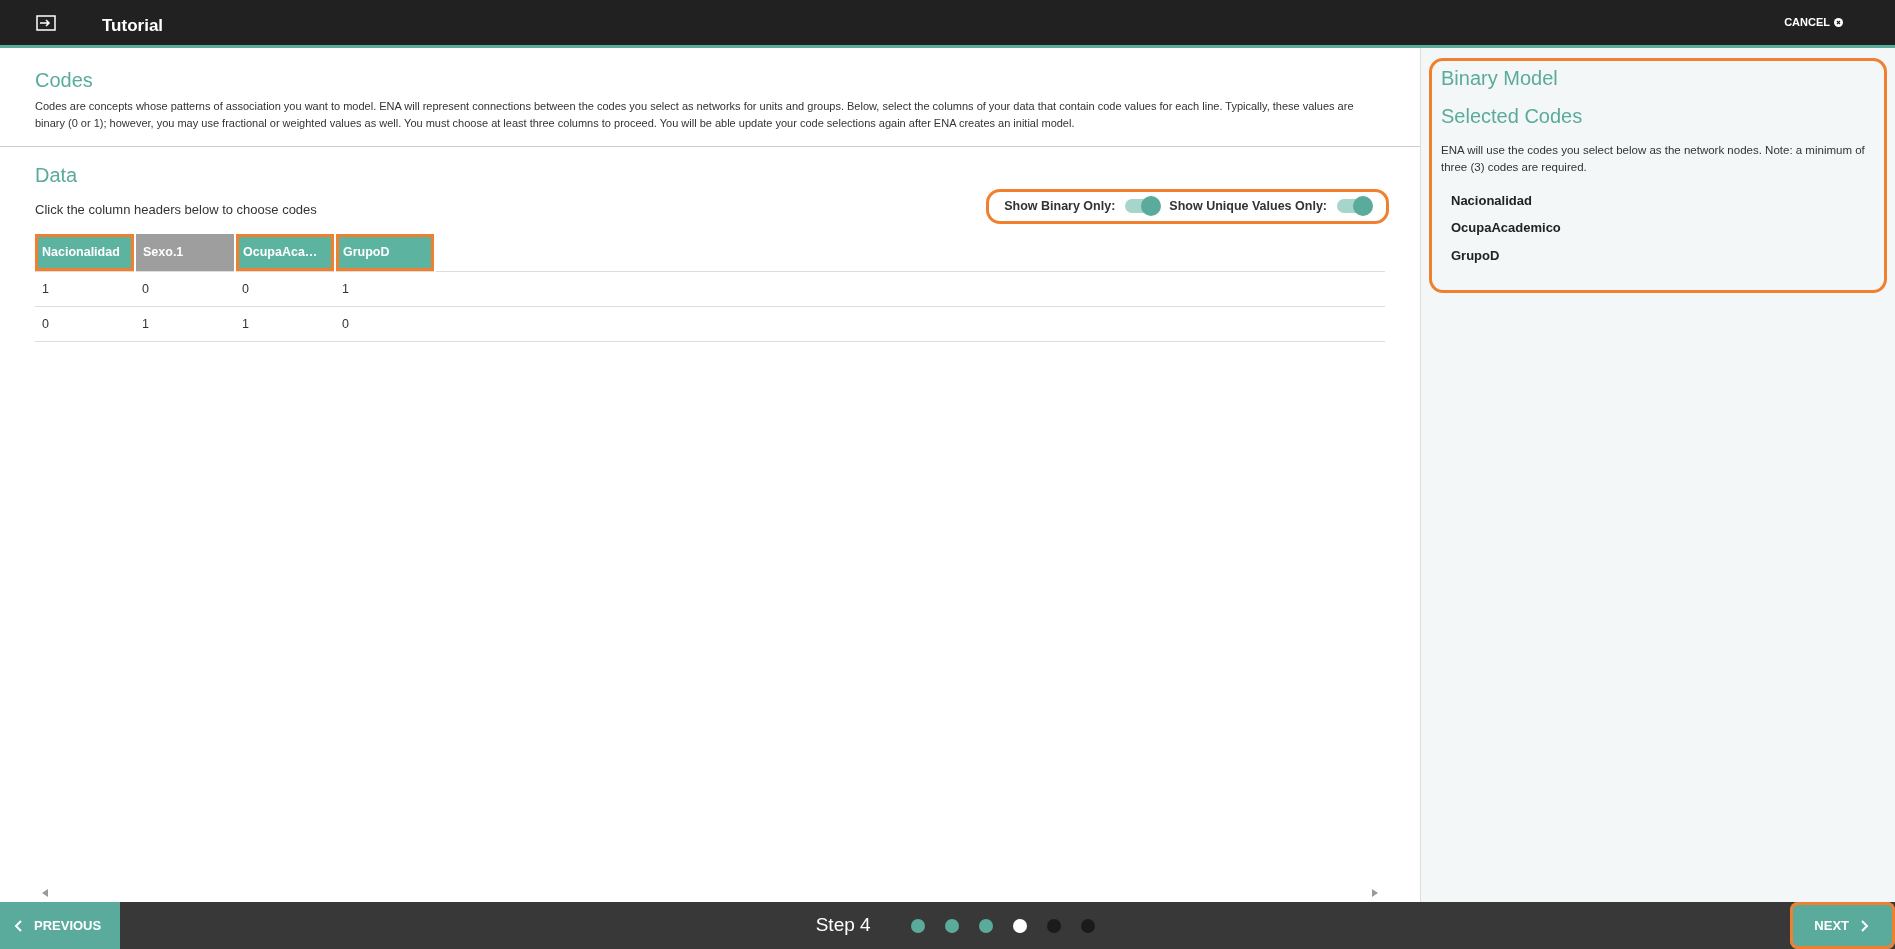 The height and width of the screenshot is (949, 1895). I want to click on section-heading: Codes, so click(64, 80).